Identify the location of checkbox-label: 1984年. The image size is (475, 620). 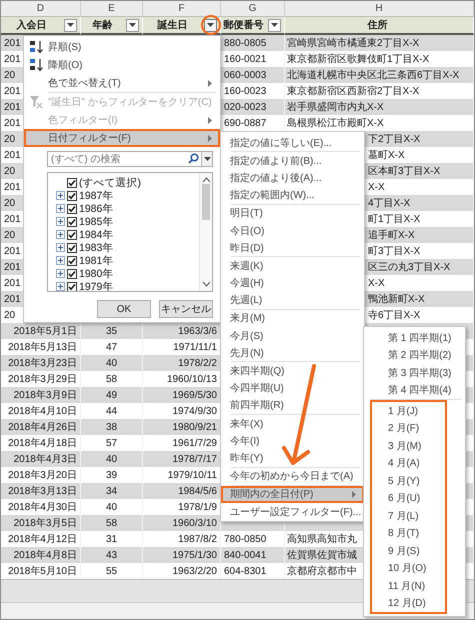
(96, 235).